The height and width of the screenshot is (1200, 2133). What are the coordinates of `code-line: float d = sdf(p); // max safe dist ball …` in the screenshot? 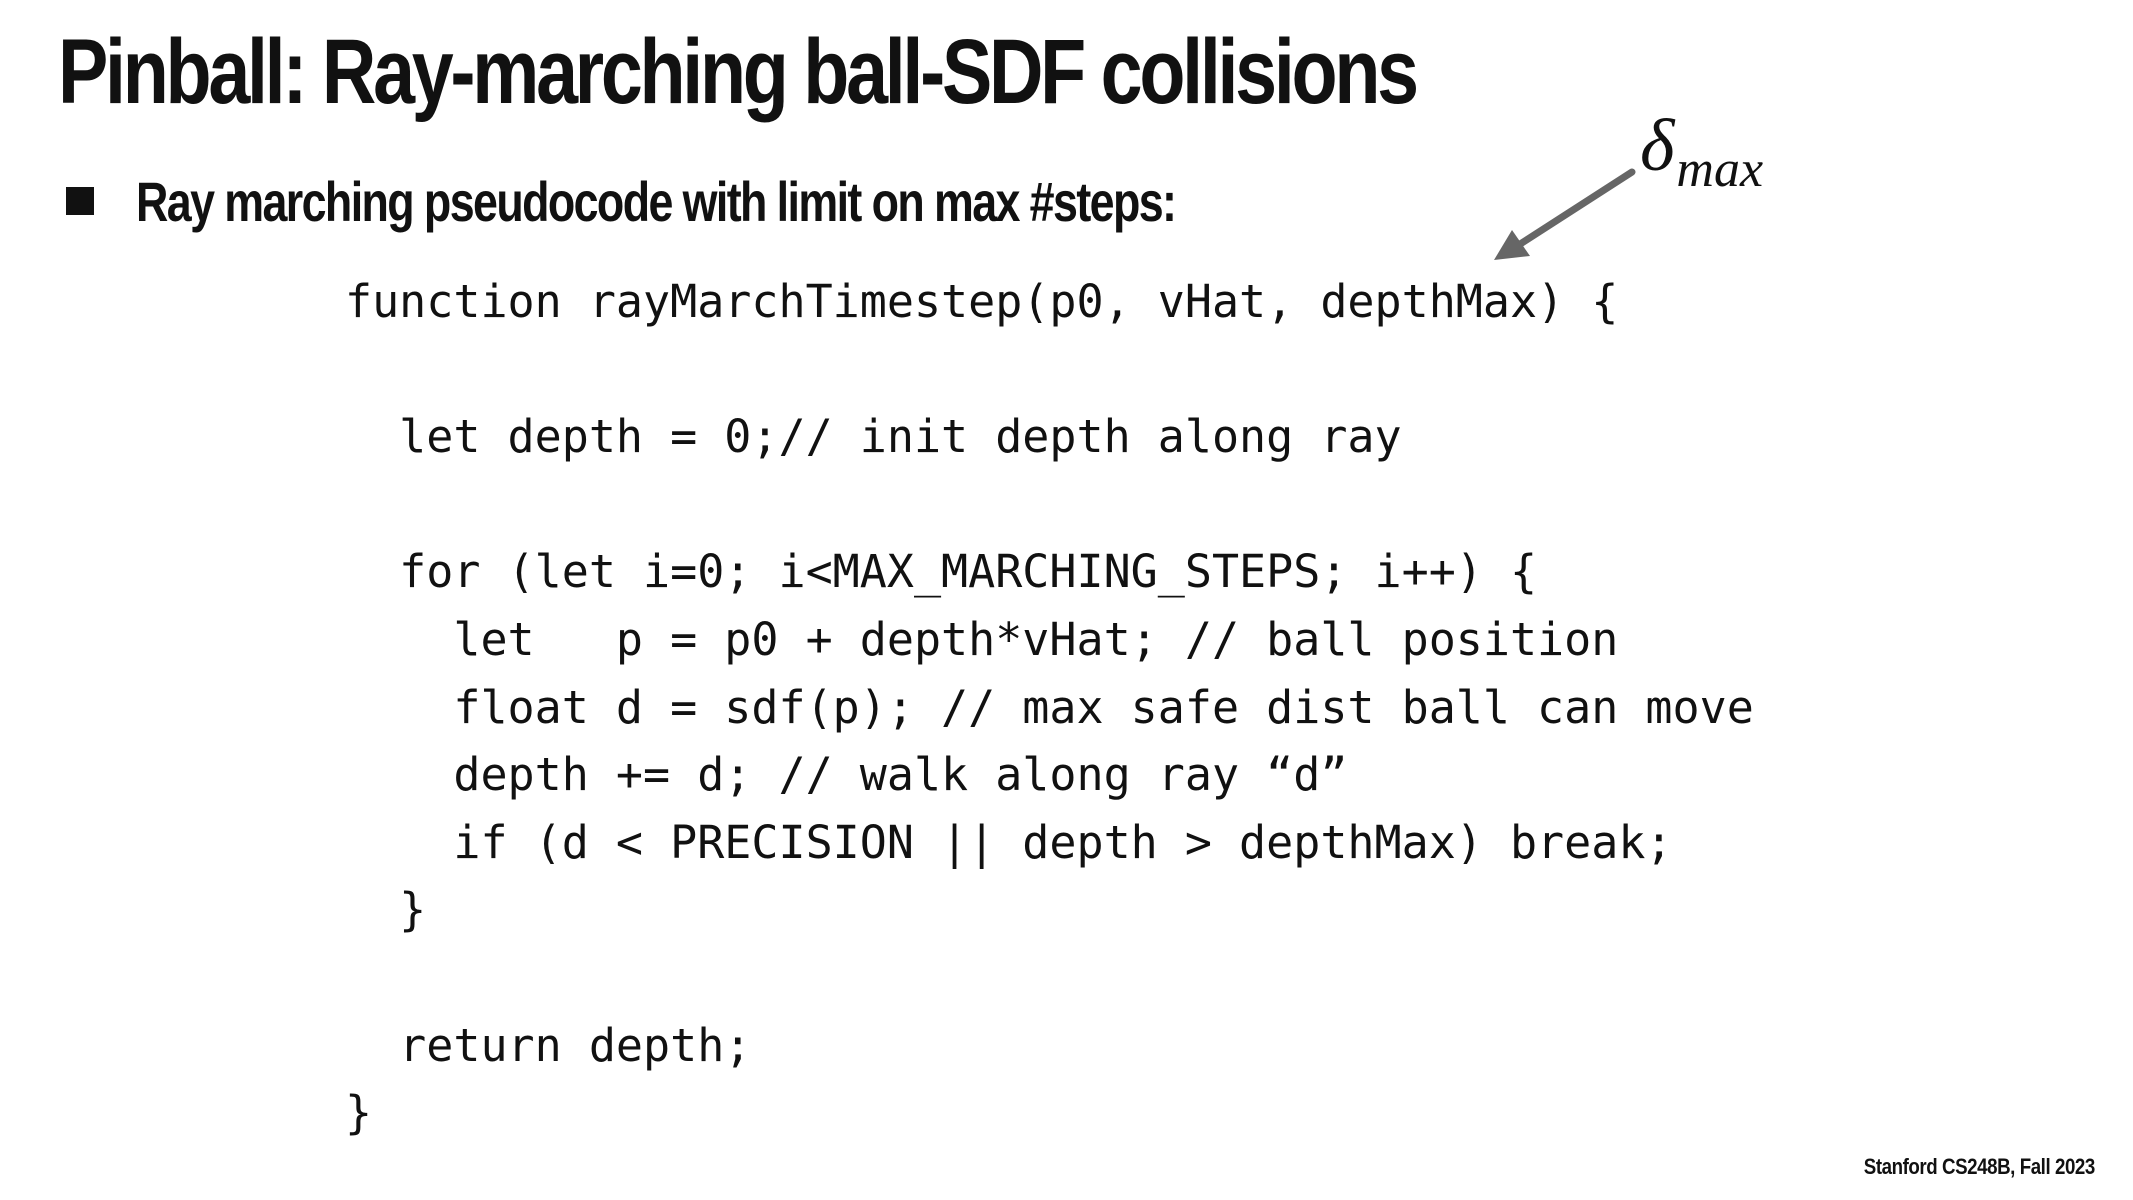 It's located at (1049, 707).